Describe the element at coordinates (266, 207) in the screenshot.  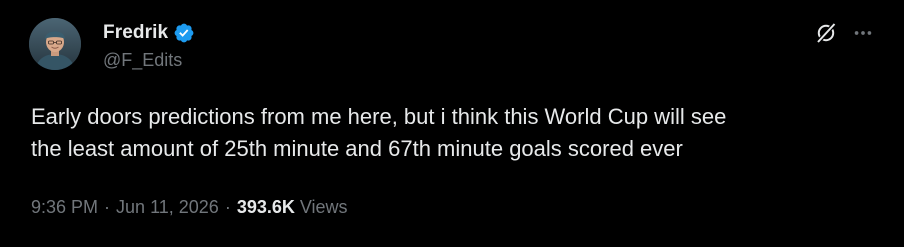
I see `views-count: 393.6K` at that location.